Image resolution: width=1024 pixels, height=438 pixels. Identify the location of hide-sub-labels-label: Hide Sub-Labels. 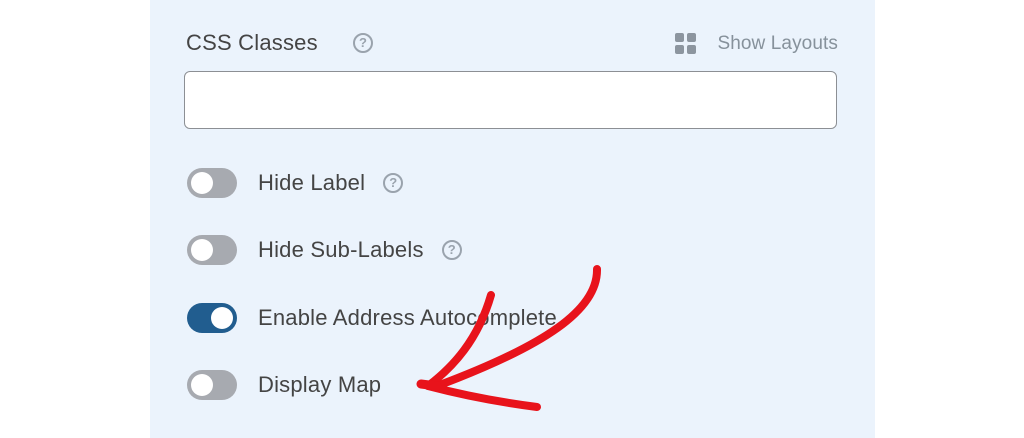
(341, 249).